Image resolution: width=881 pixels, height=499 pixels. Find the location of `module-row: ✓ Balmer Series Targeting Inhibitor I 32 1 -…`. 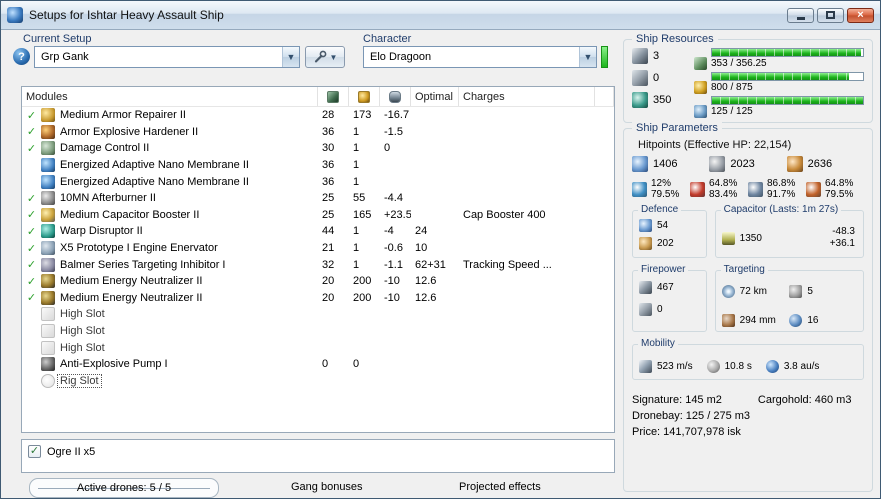

module-row: ✓ Balmer Series Targeting Inhibitor I 32 1 -… is located at coordinates (318, 264).